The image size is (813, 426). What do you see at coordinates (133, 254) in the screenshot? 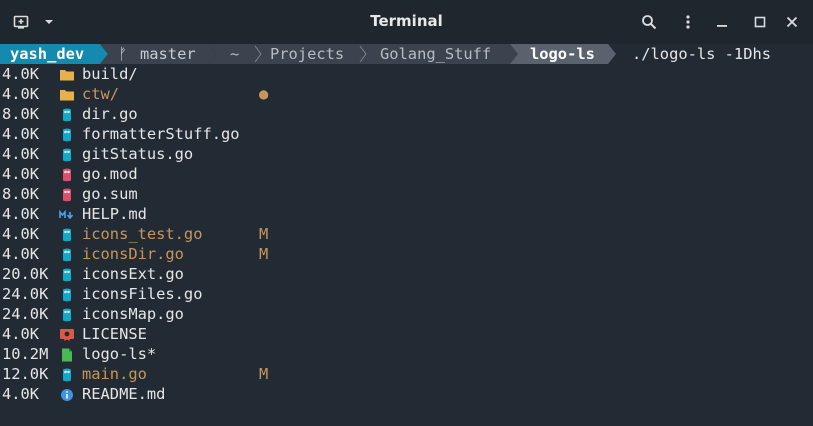
I see `file-name: iconsDir.go` at bounding box center [133, 254].